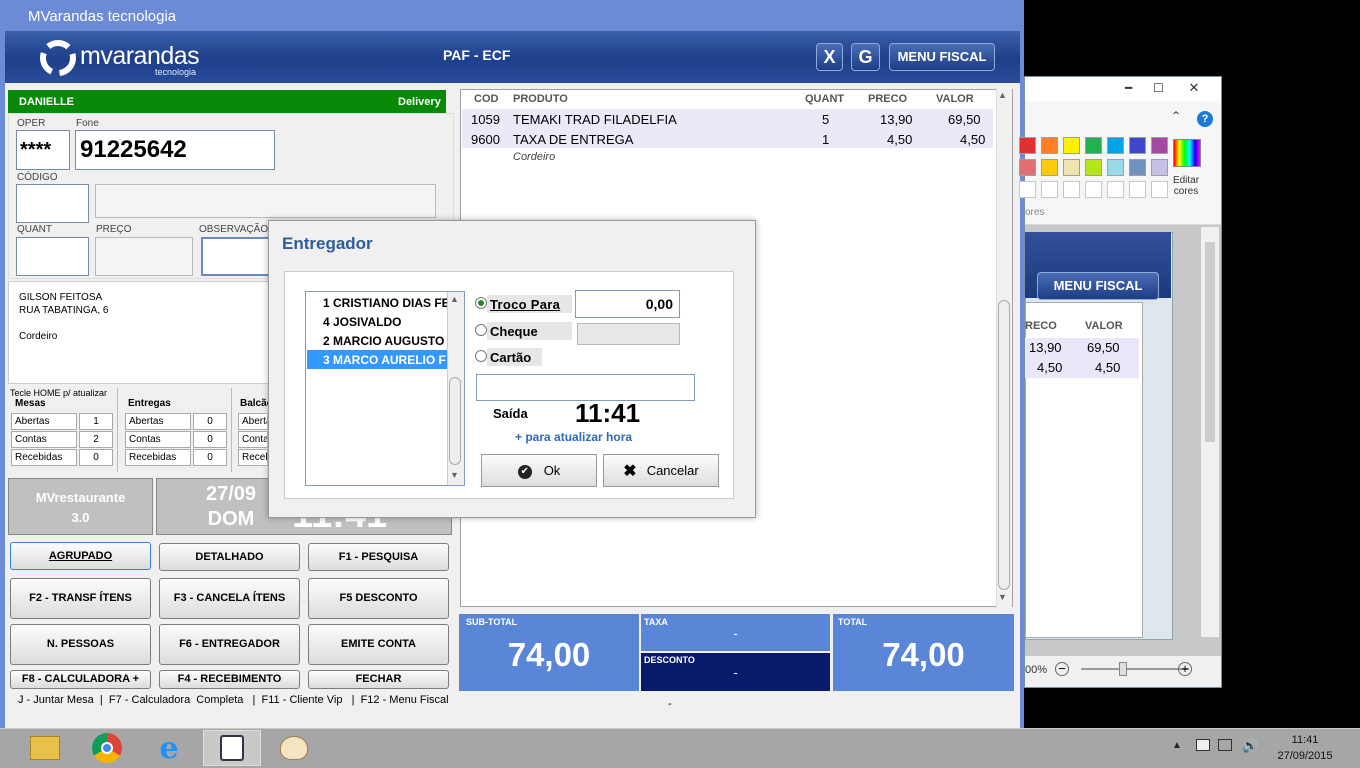  What do you see at coordinates (481, 356) in the screenshot?
I see `cartao-radio` at bounding box center [481, 356].